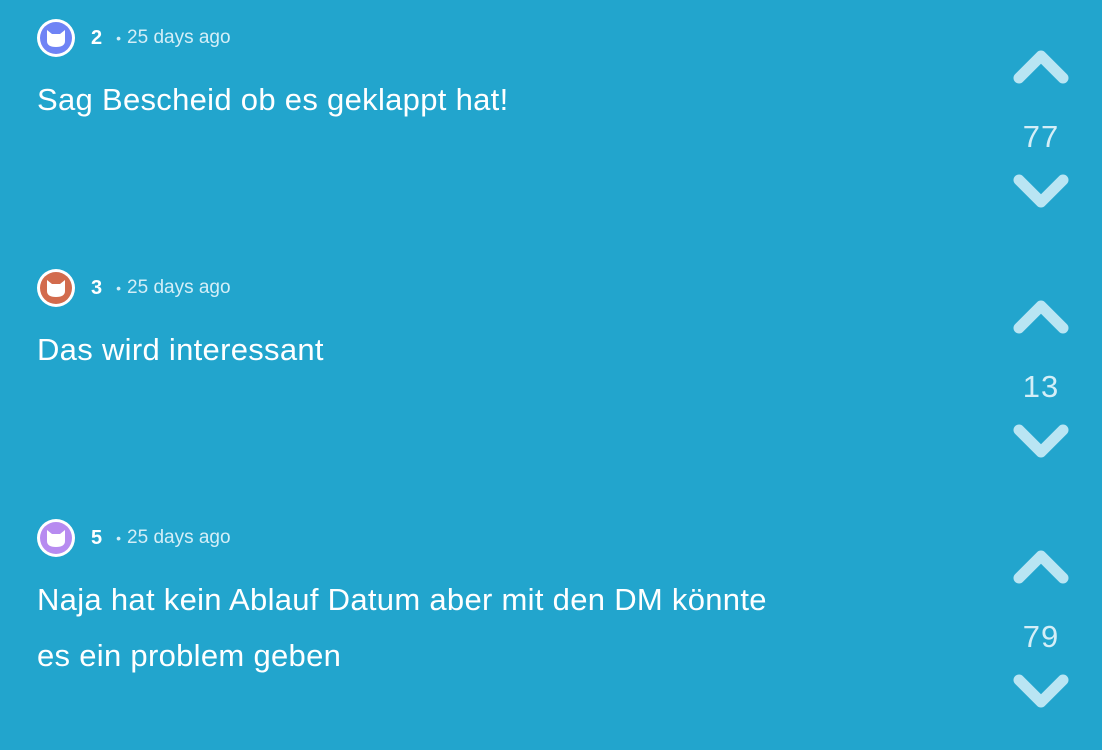  What do you see at coordinates (467, 350) in the screenshot?
I see `comment-text: Das wird interessant` at bounding box center [467, 350].